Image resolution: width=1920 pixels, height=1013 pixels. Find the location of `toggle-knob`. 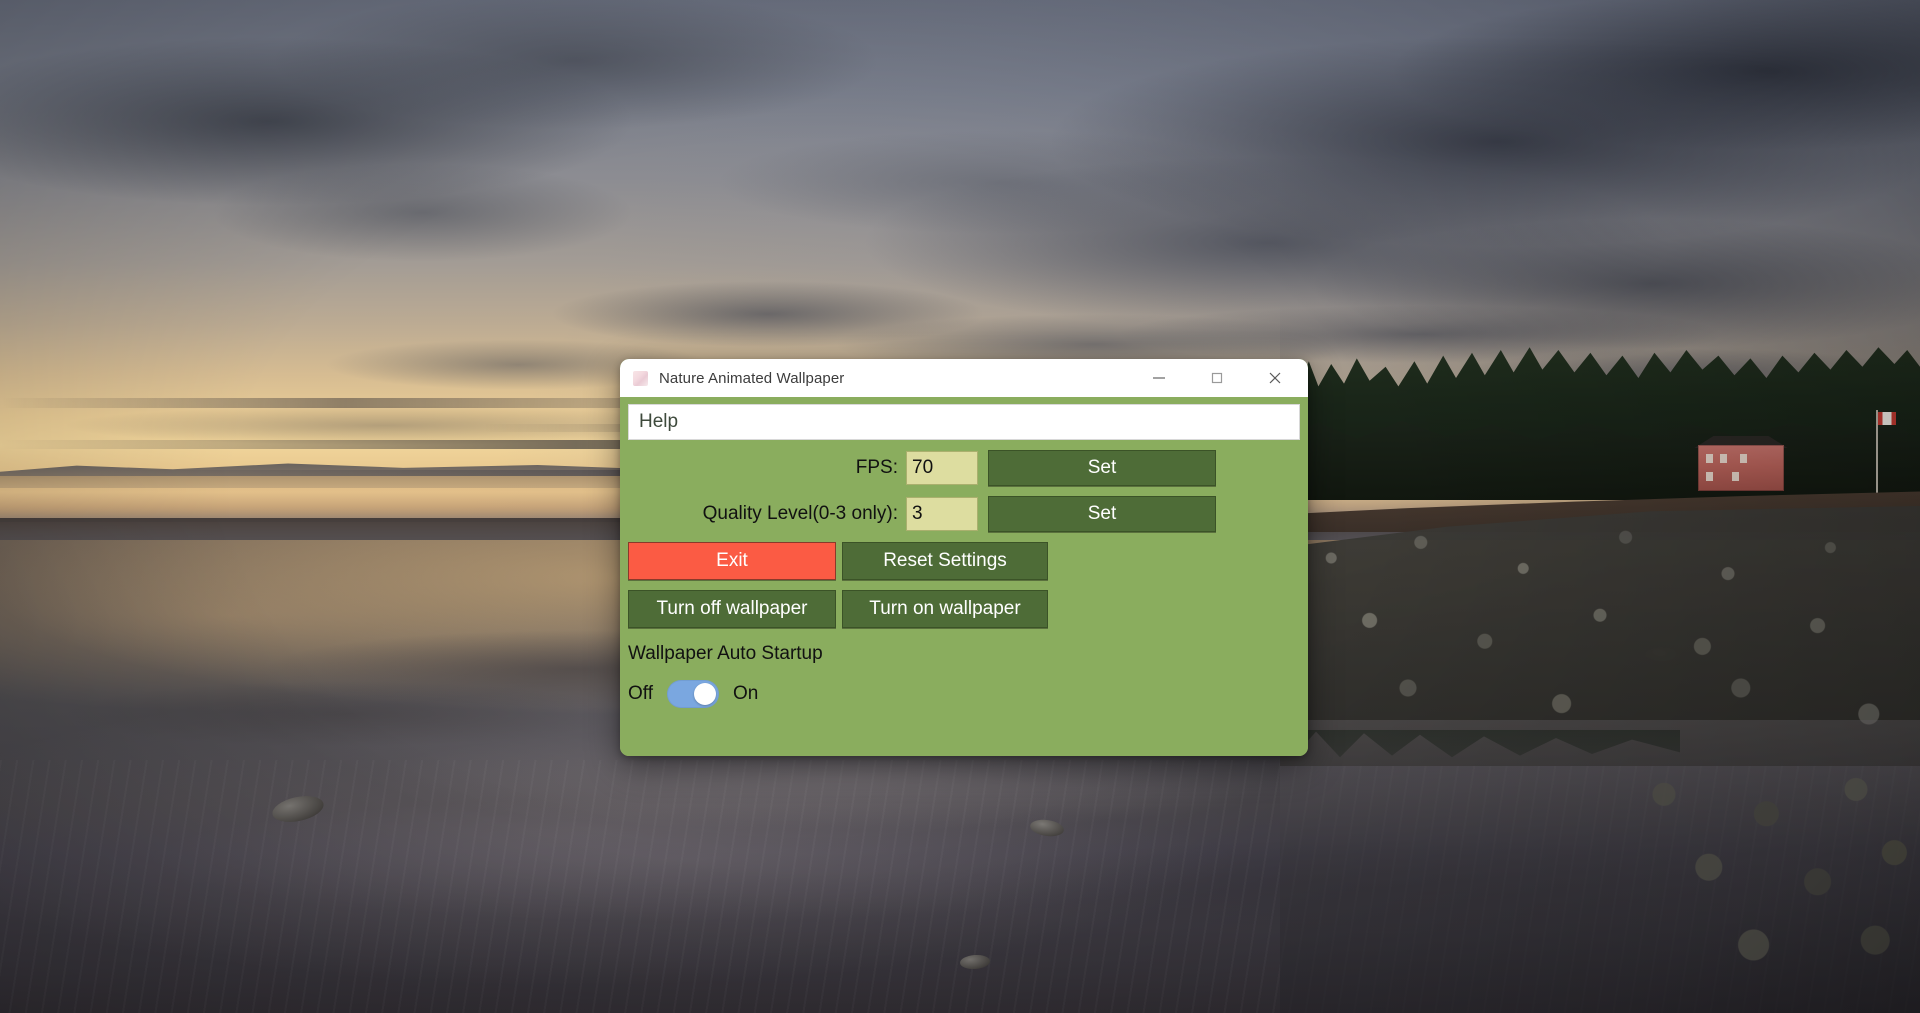

toggle-knob is located at coordinates (705, 694).